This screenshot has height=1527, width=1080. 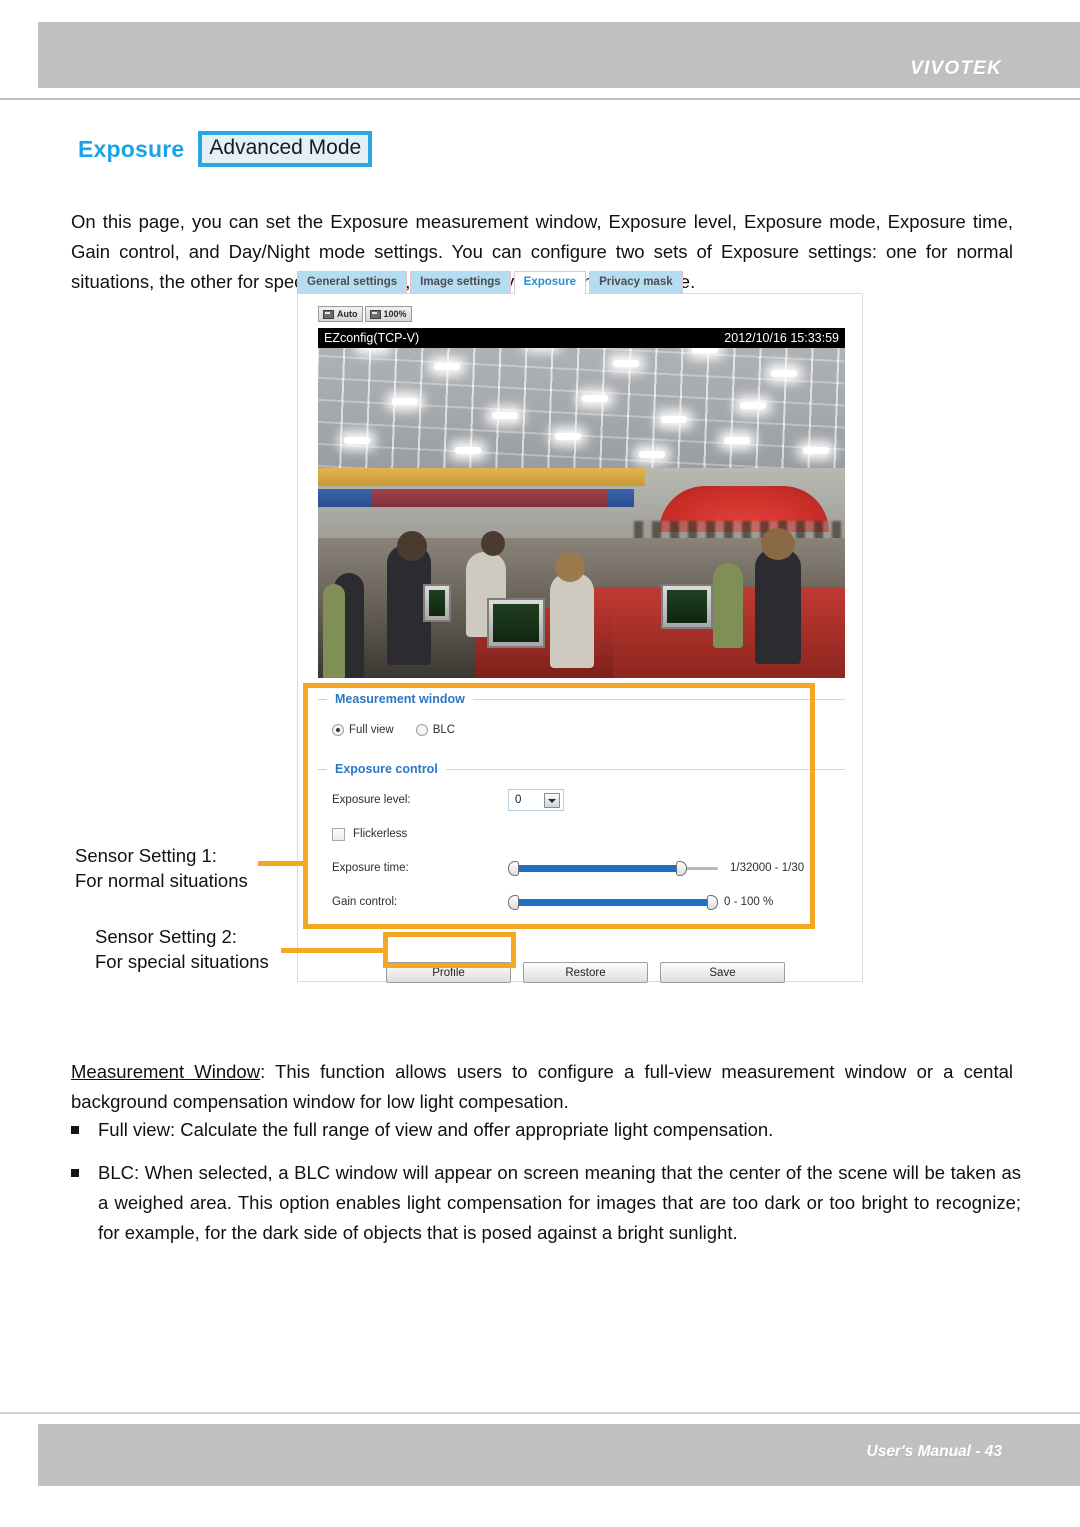 I want to click on video-zoom-button: 100%, so click(x=388, y=314).